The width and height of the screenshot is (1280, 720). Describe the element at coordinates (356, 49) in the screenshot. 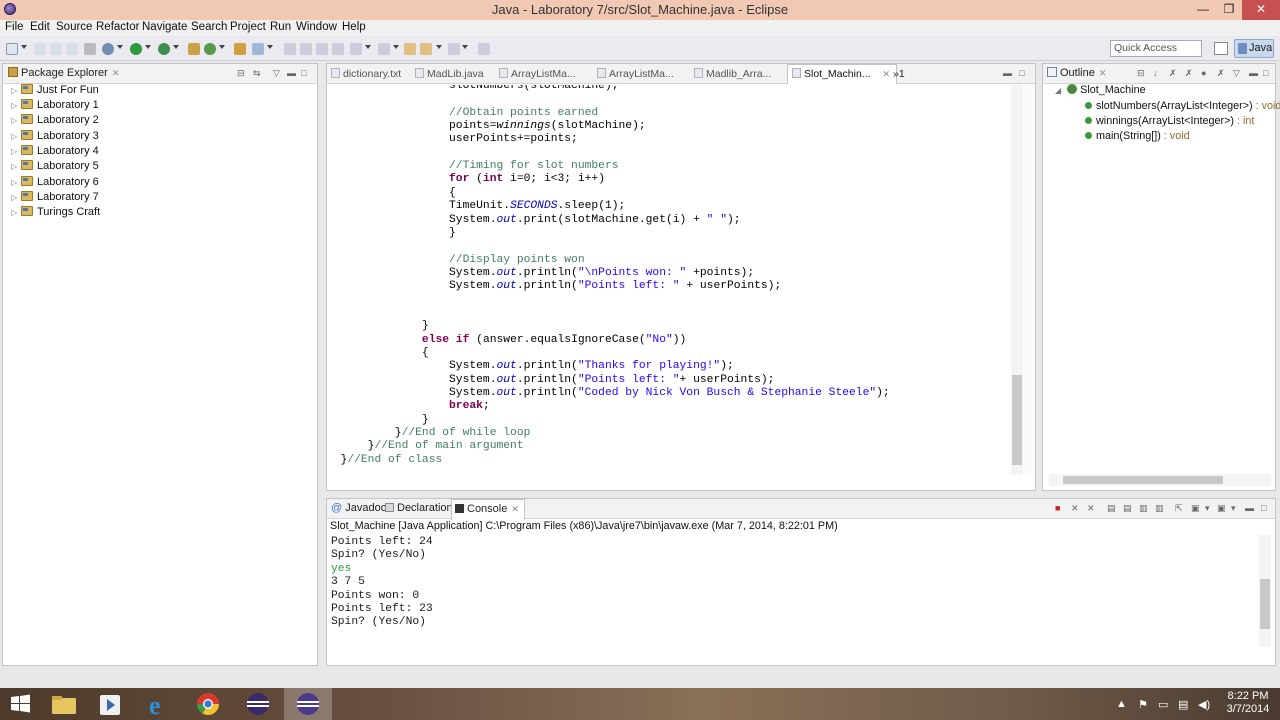

I see `next-edit-icon` at that location.